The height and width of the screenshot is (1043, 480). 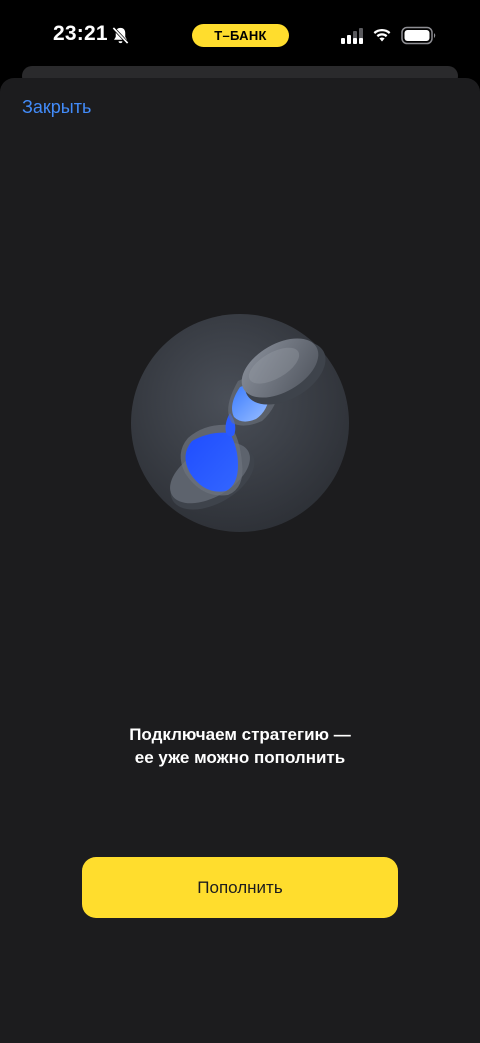 What do you see at coordinates (80, 33) in the screenshot?
I see `status-time: 23:21` at bounding box center [80, 33].